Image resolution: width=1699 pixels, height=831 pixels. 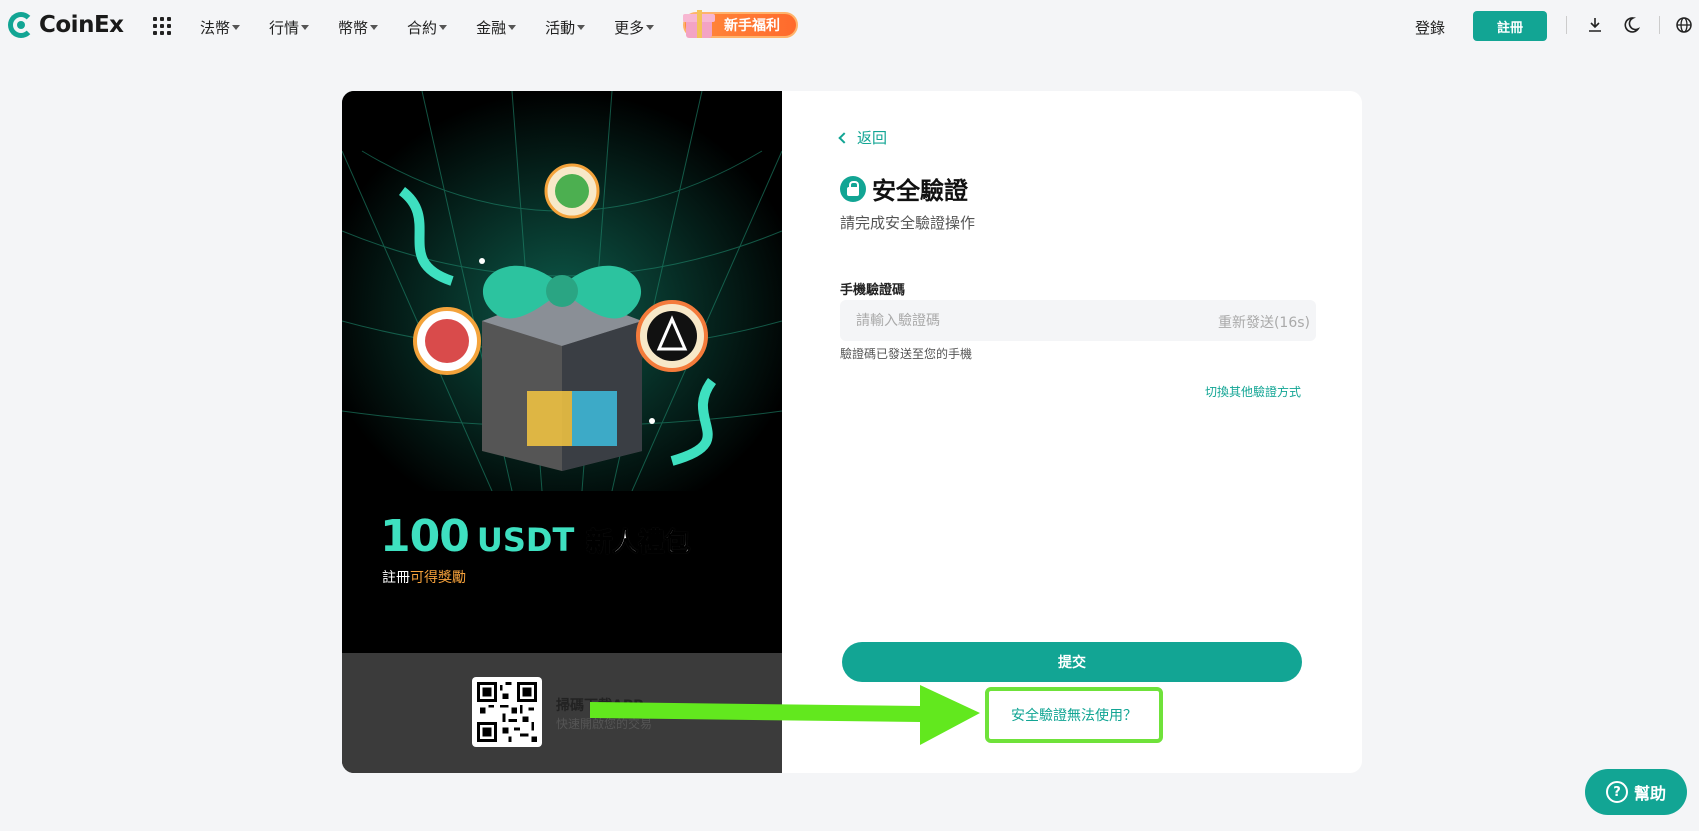 I want to click on sms-code-field: 重新發送(16s), so click(x=1078, y=320).